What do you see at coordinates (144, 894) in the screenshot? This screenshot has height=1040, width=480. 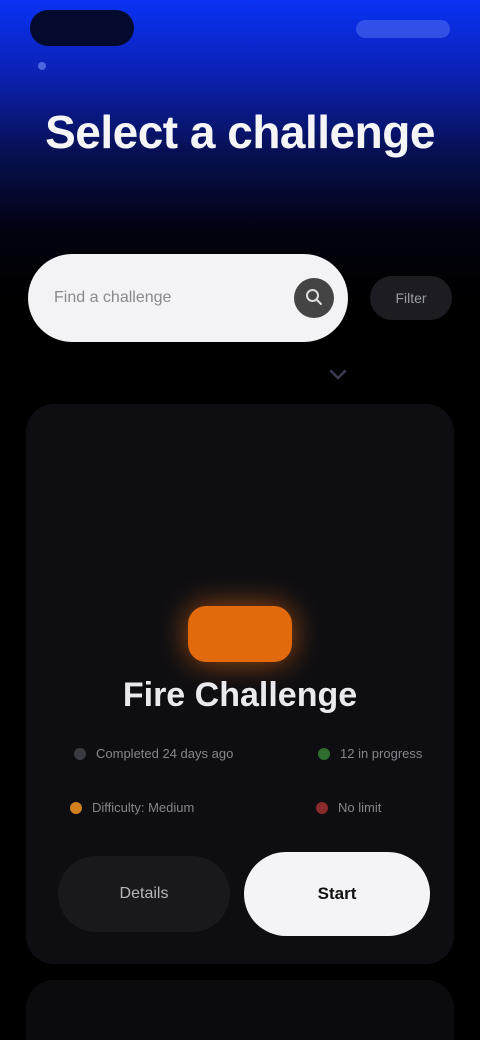 I see `details-button: Details` at bounding box center [144, 894].